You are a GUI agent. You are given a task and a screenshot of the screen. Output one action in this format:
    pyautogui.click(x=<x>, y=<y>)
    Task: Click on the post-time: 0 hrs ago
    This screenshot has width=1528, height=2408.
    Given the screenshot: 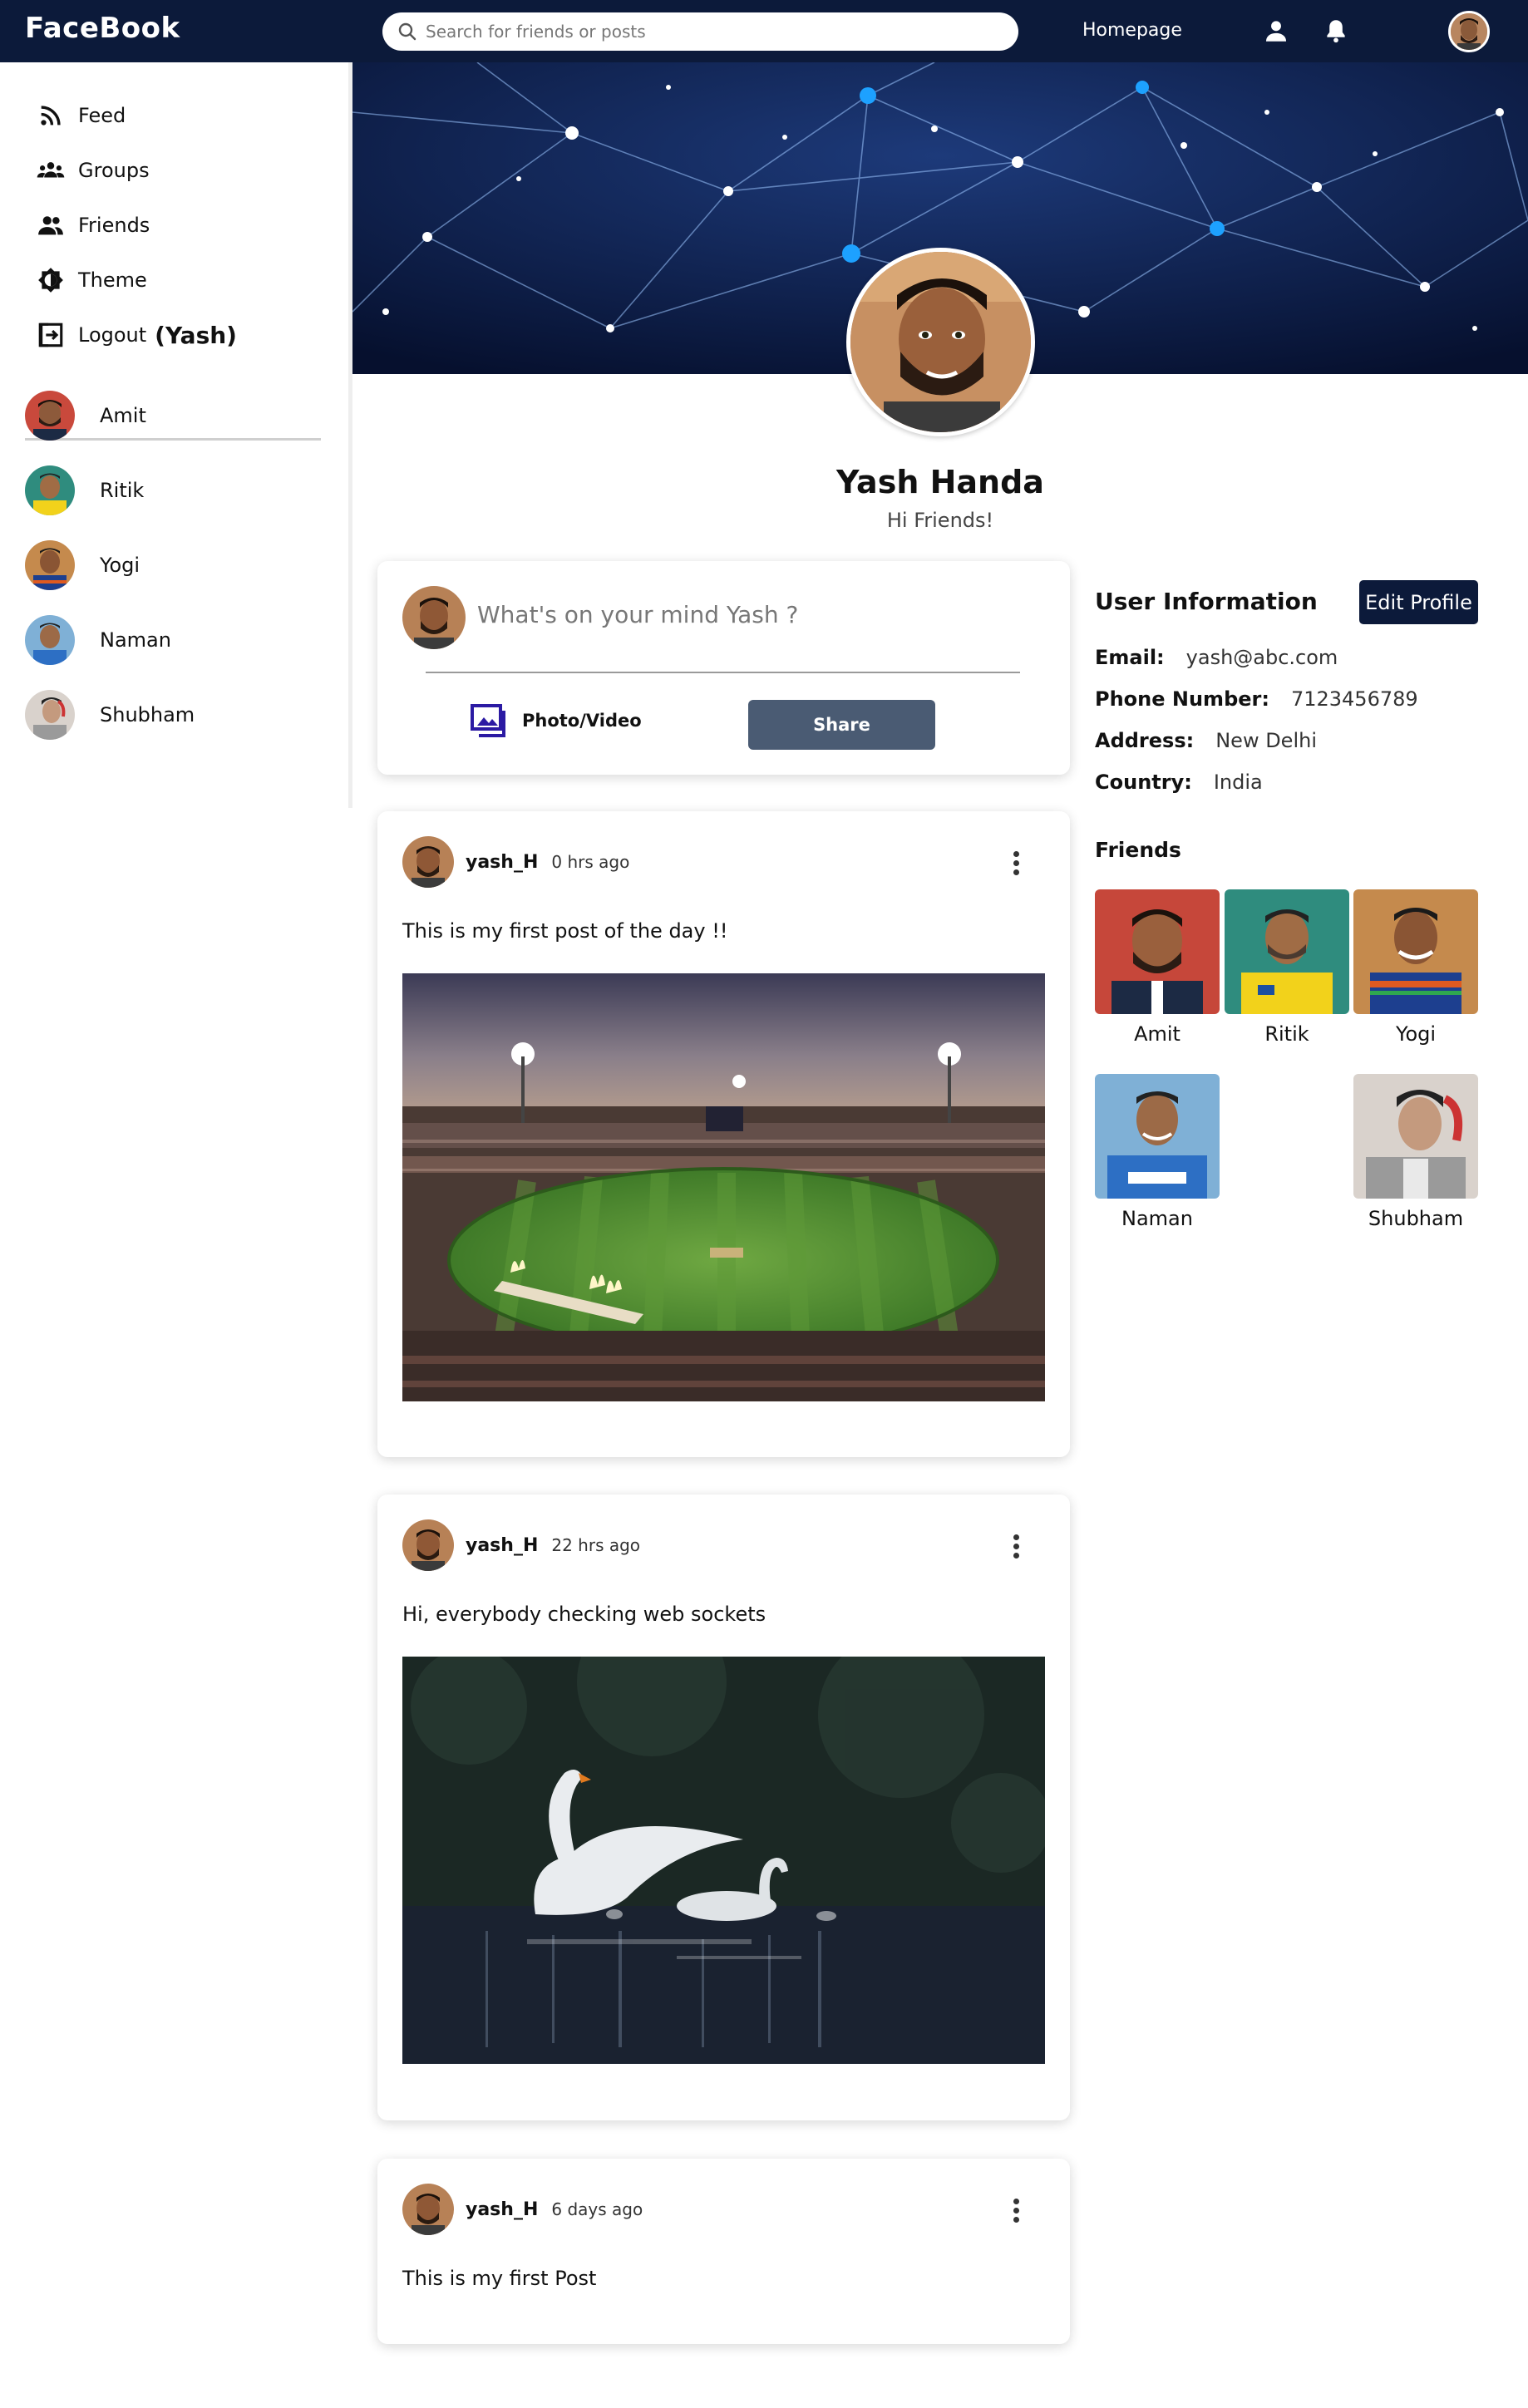 What is the action you would take?
    pyautogui.click(x=590, y=862)
    